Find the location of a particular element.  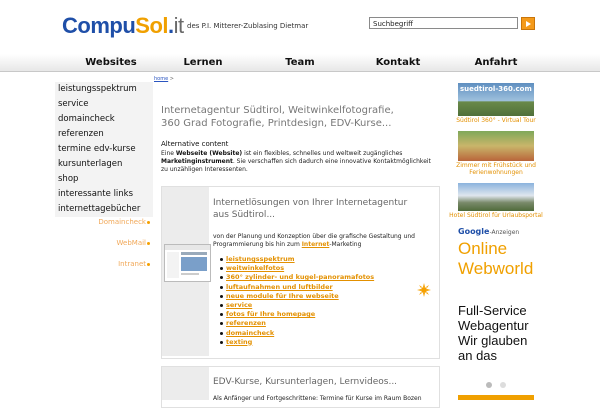

sidebar-item-links: interessante links is located at coordinates (104, 194).